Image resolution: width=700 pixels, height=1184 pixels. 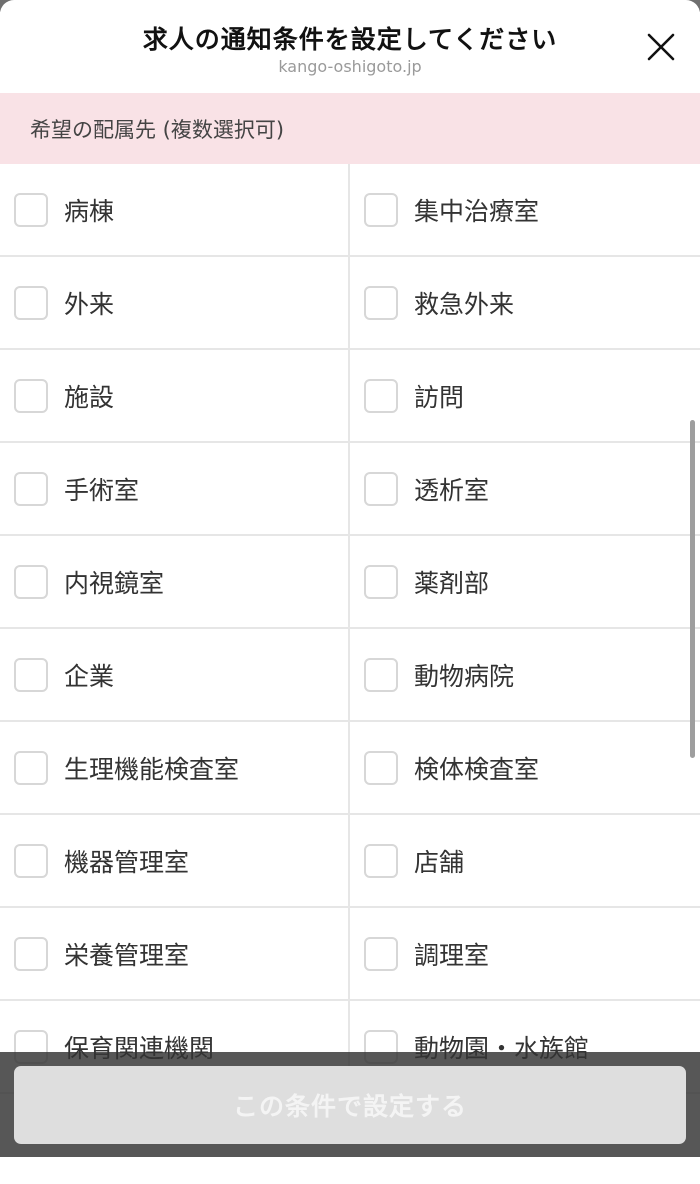 What do you see at coordinates (152, 769) in the screenshot?
I see `option-label: 生理機能検査室` at bounding box center [152, 769].